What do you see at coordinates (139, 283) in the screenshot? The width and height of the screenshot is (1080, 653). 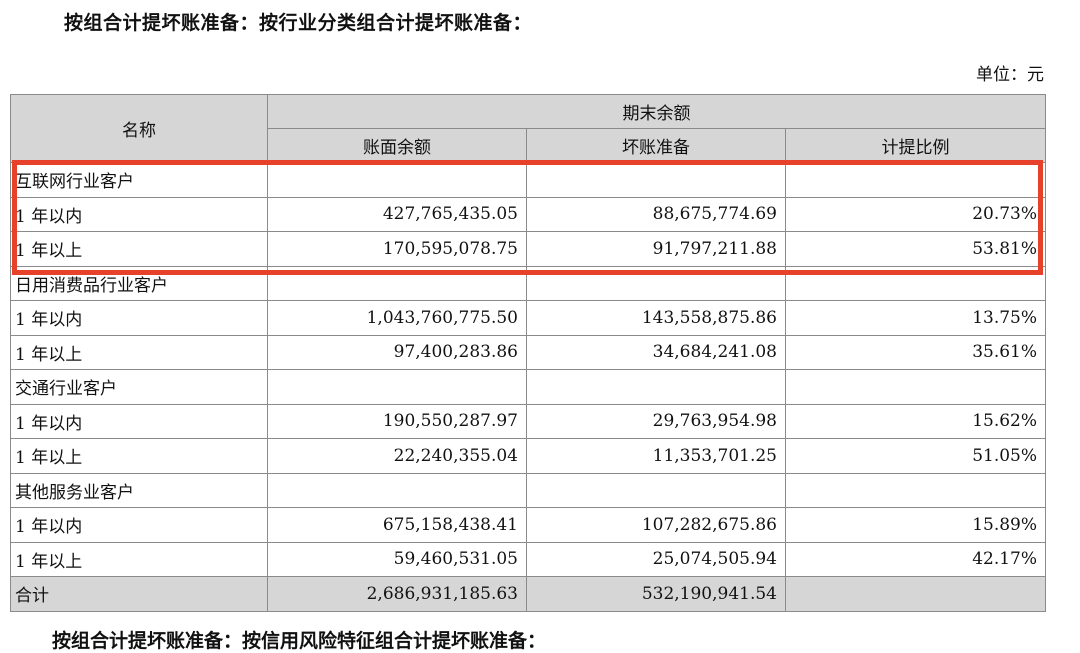 I see `row-name: 日用消费品行业客户` at bounding box center [139, 283].